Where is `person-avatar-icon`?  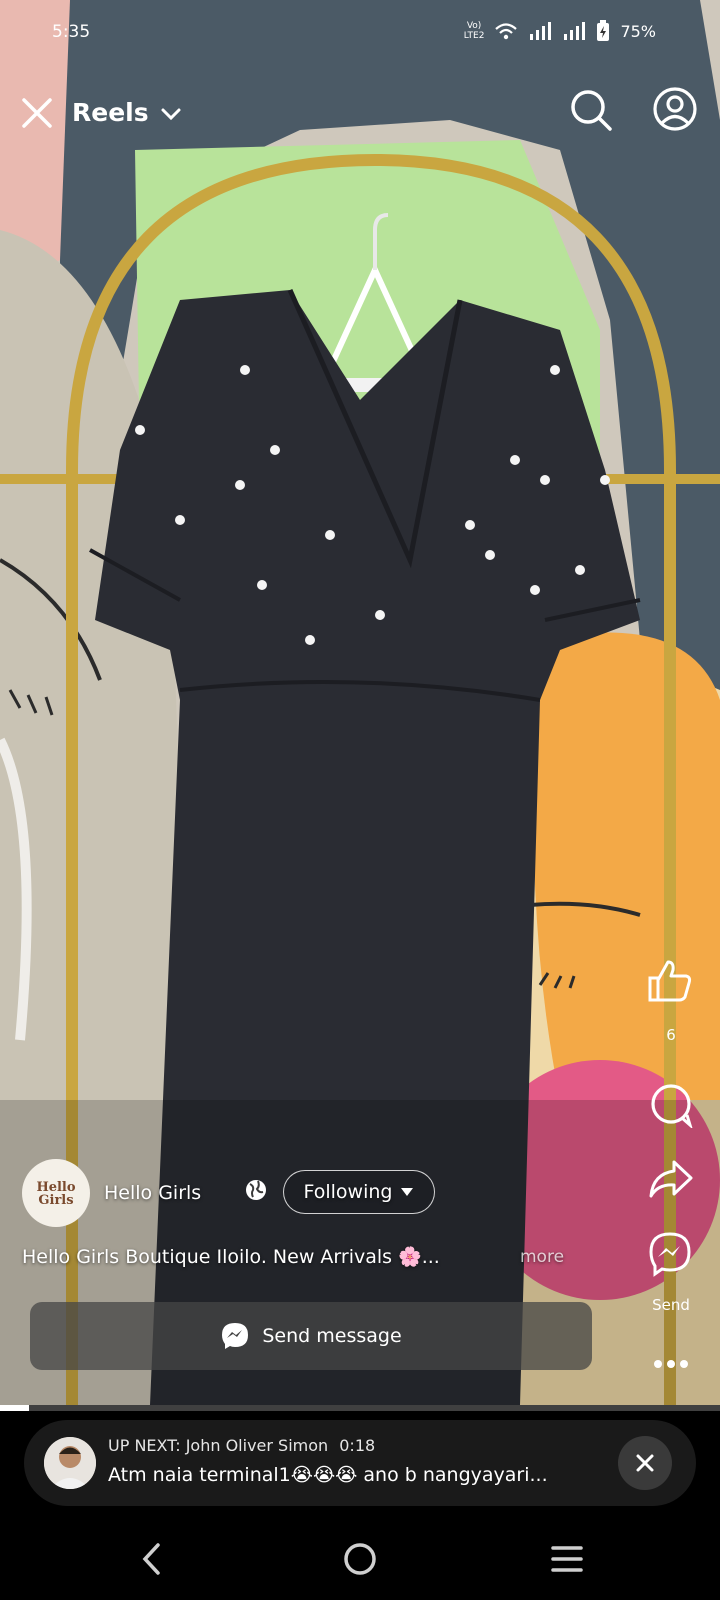
person-avatar-icon is located at coordinates (70, 1463).